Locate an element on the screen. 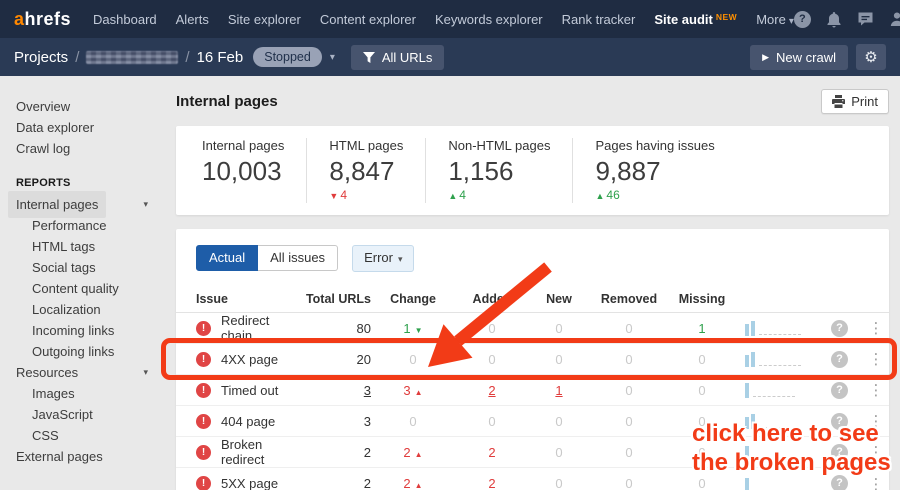  sidebar-item-overview: Overview is located at coordinates (80, 106).